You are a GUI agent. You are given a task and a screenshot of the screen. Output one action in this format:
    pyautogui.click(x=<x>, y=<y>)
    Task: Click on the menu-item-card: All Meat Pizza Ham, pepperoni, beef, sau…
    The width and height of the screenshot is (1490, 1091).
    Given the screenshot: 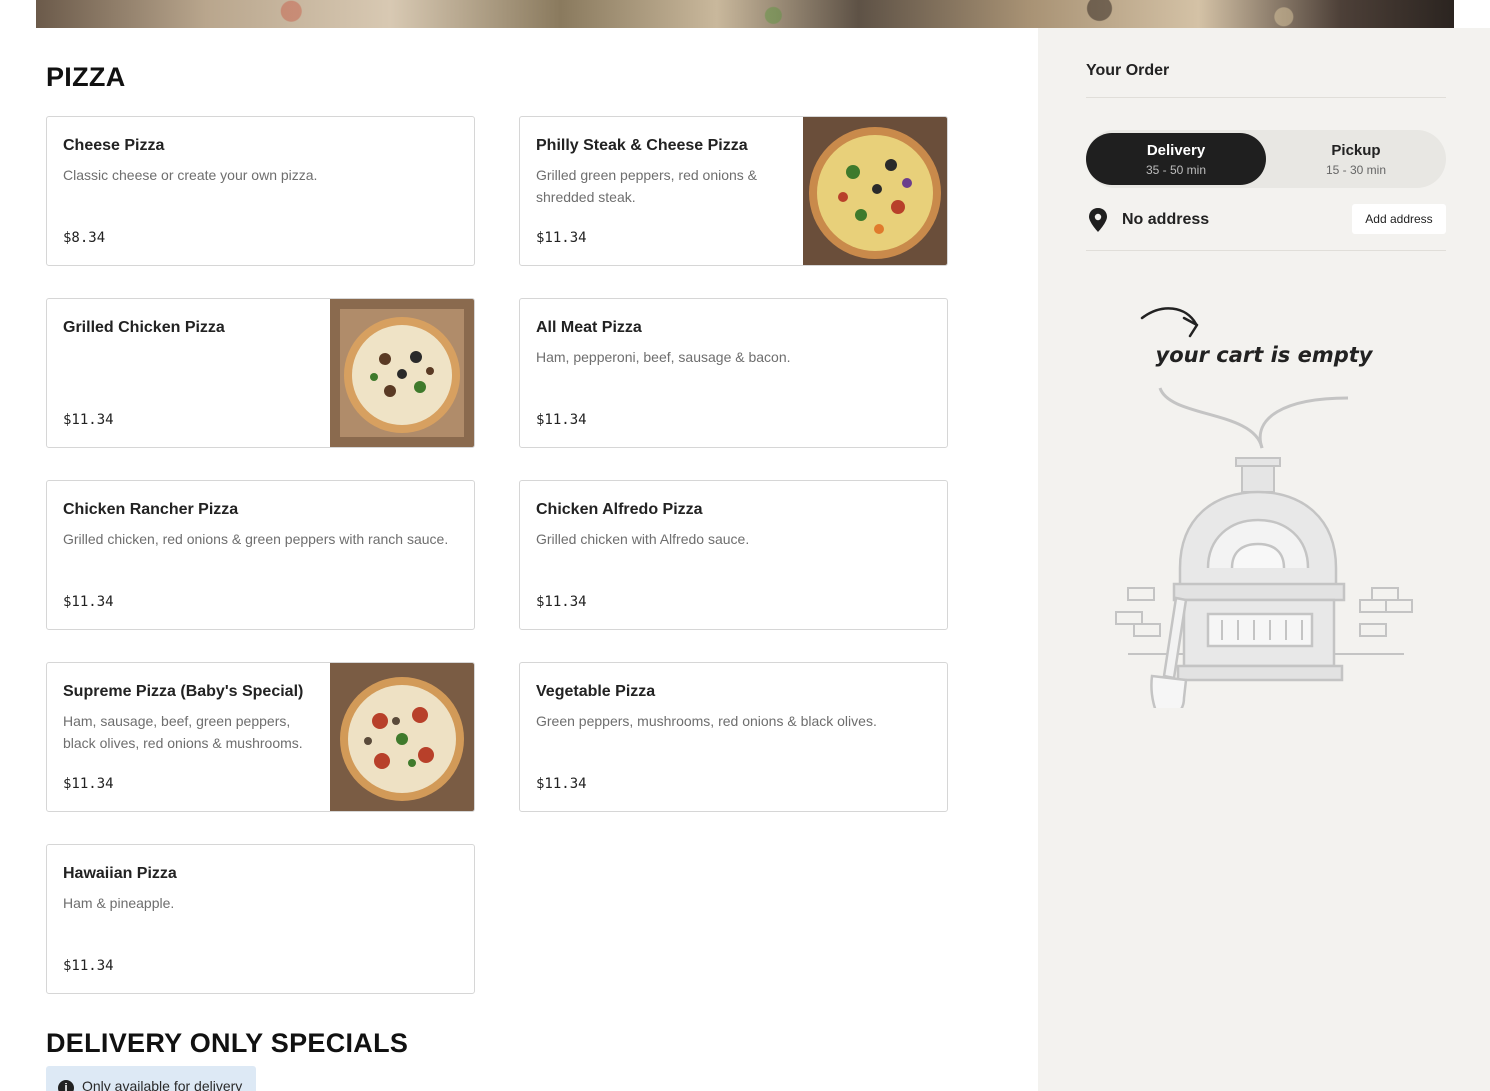 What is the action you would take?
    pyautogui.click(x=733, y=373)
    